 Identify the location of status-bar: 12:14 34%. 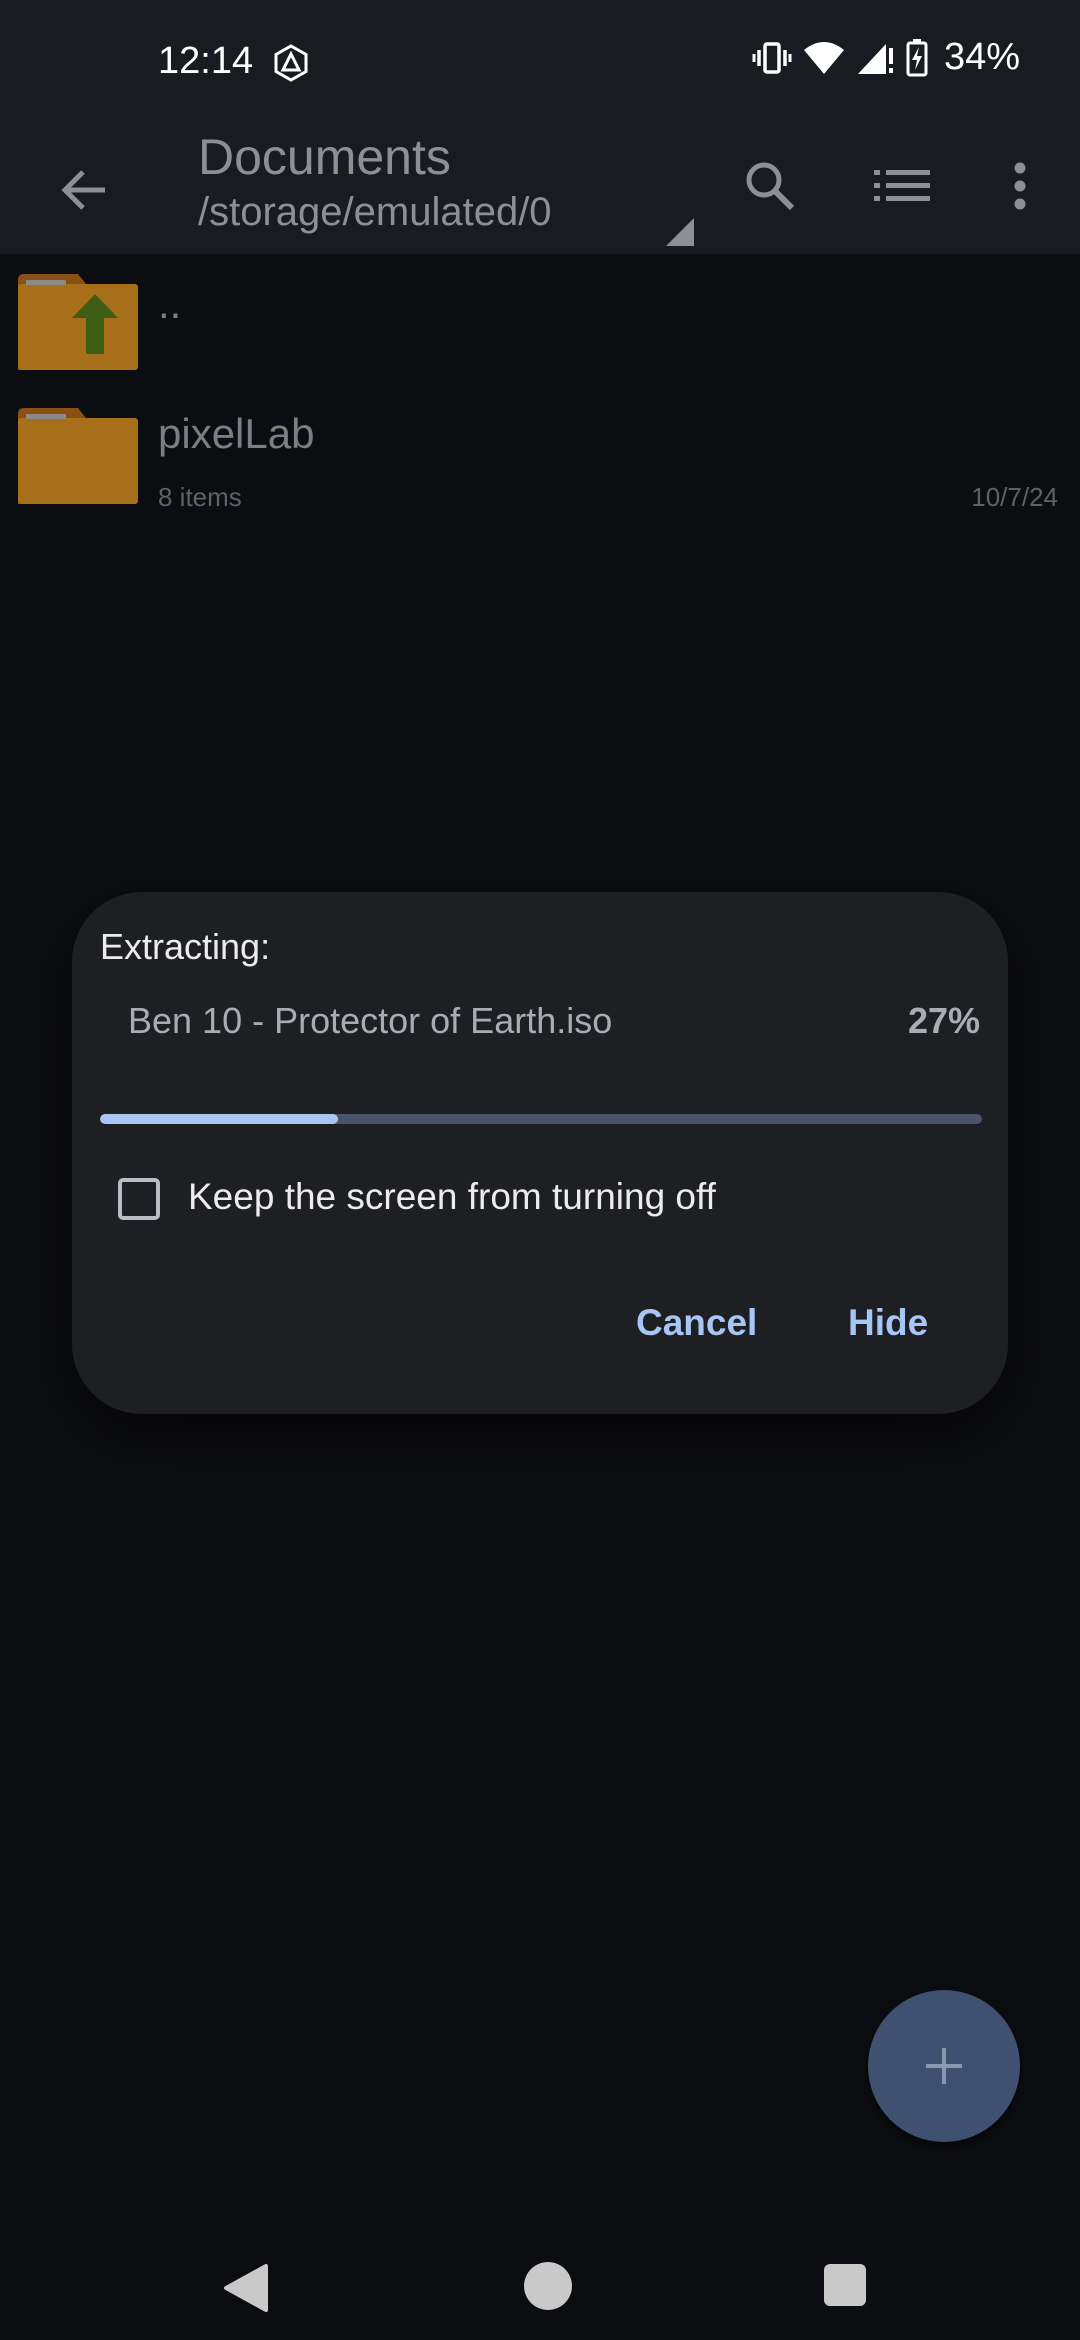
(540, 64).